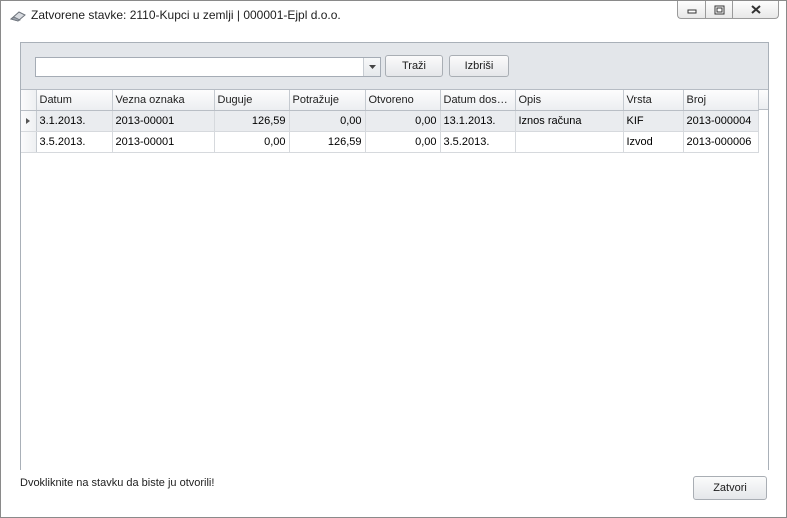 The height and width of the screenshot is (518, 787). What do you see at coordinates (29, 100) in the screenshot?
I see `row-indicator-header` at bounding box center [29, 100].